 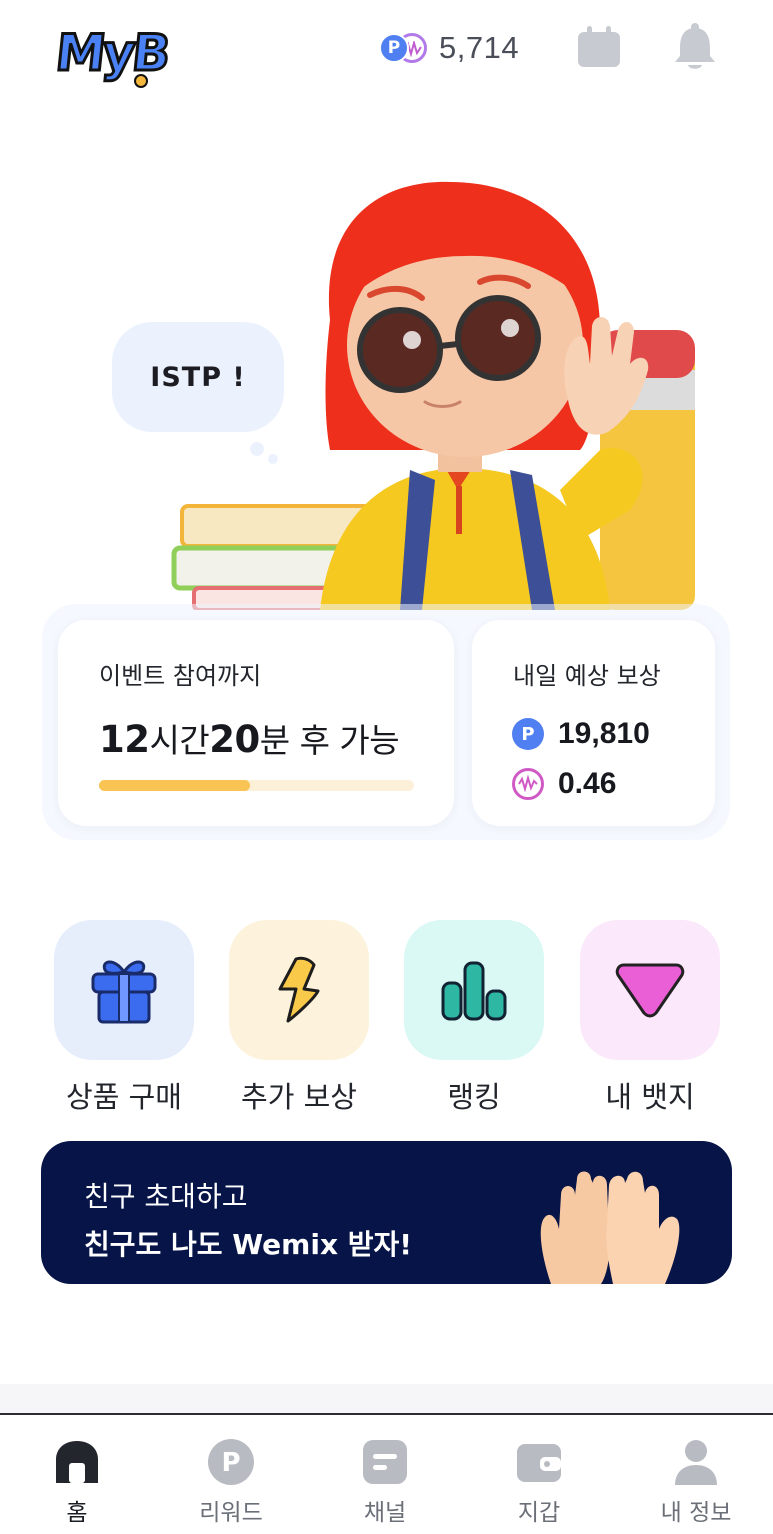 What do you see at coordinates (604, 733) in the screenshot?
I see `point-reward-value: 19,810` at bounding box center [604, 733].